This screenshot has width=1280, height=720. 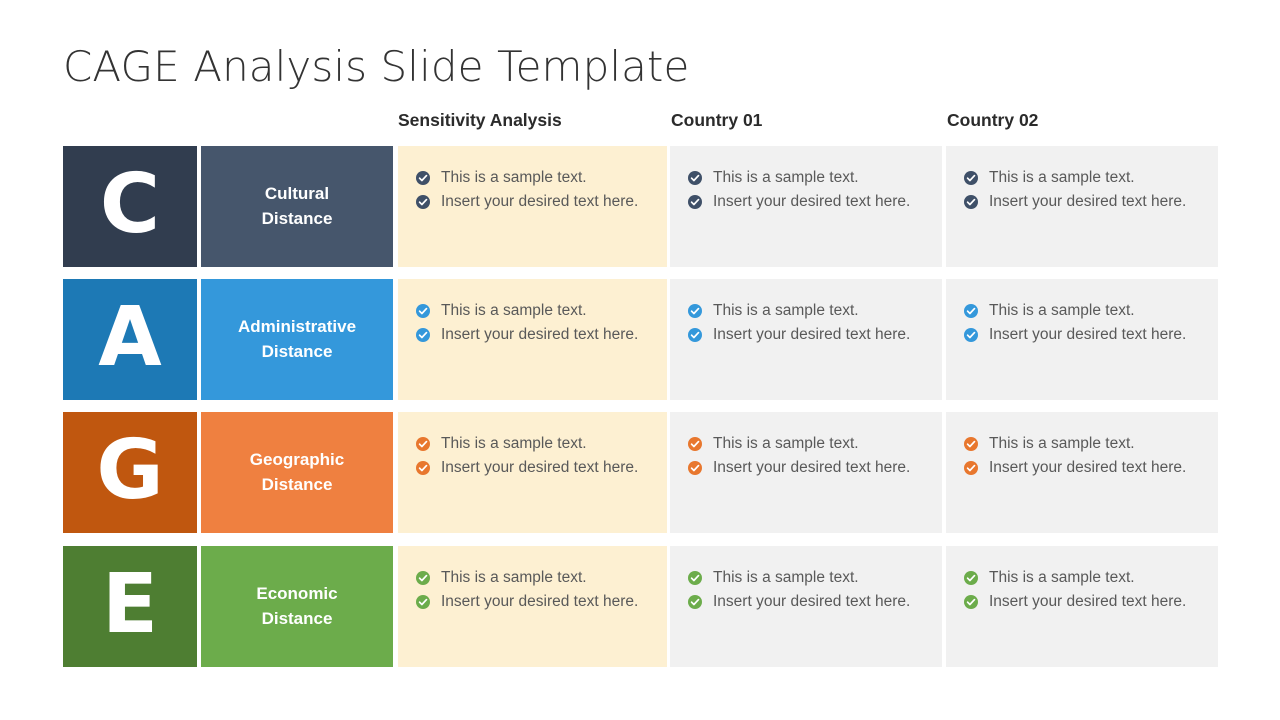 I want to click on category-label-block: Geographic Distance, so click(x=297, y=472).